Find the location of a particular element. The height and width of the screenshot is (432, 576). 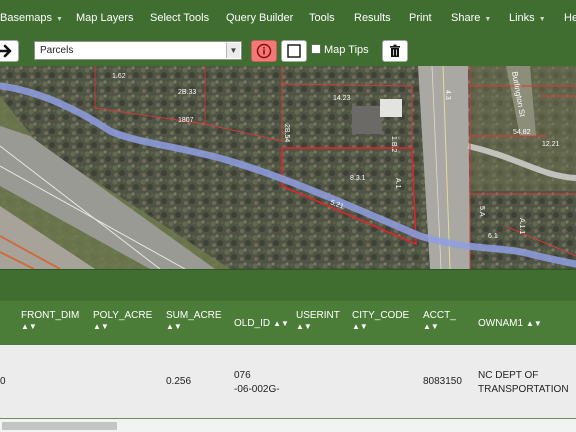

column-header-label: OWNAM1 is located at coordinates (500, 323).